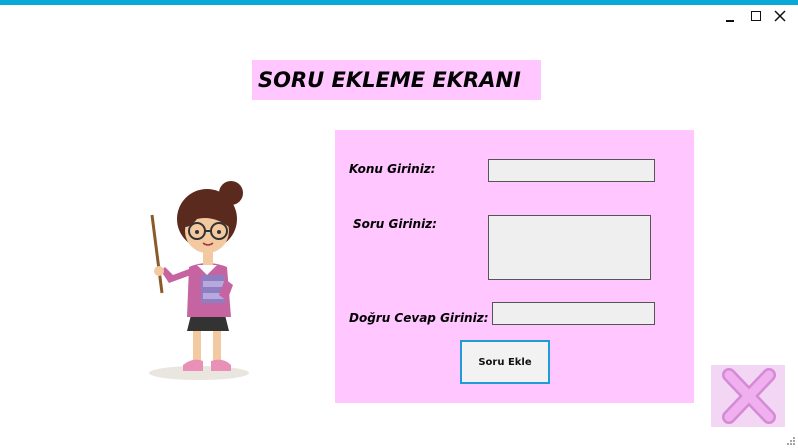  I want to click on maximize-icon, so click(756, 16).